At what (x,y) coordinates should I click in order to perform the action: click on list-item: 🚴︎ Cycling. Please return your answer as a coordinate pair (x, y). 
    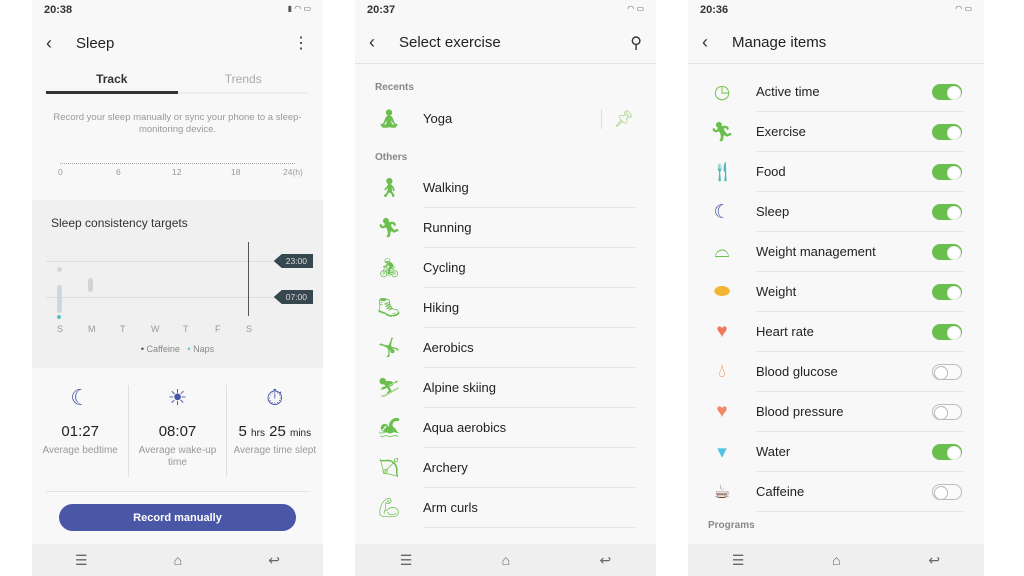
    Looking at the image, I should click on (505, 268).